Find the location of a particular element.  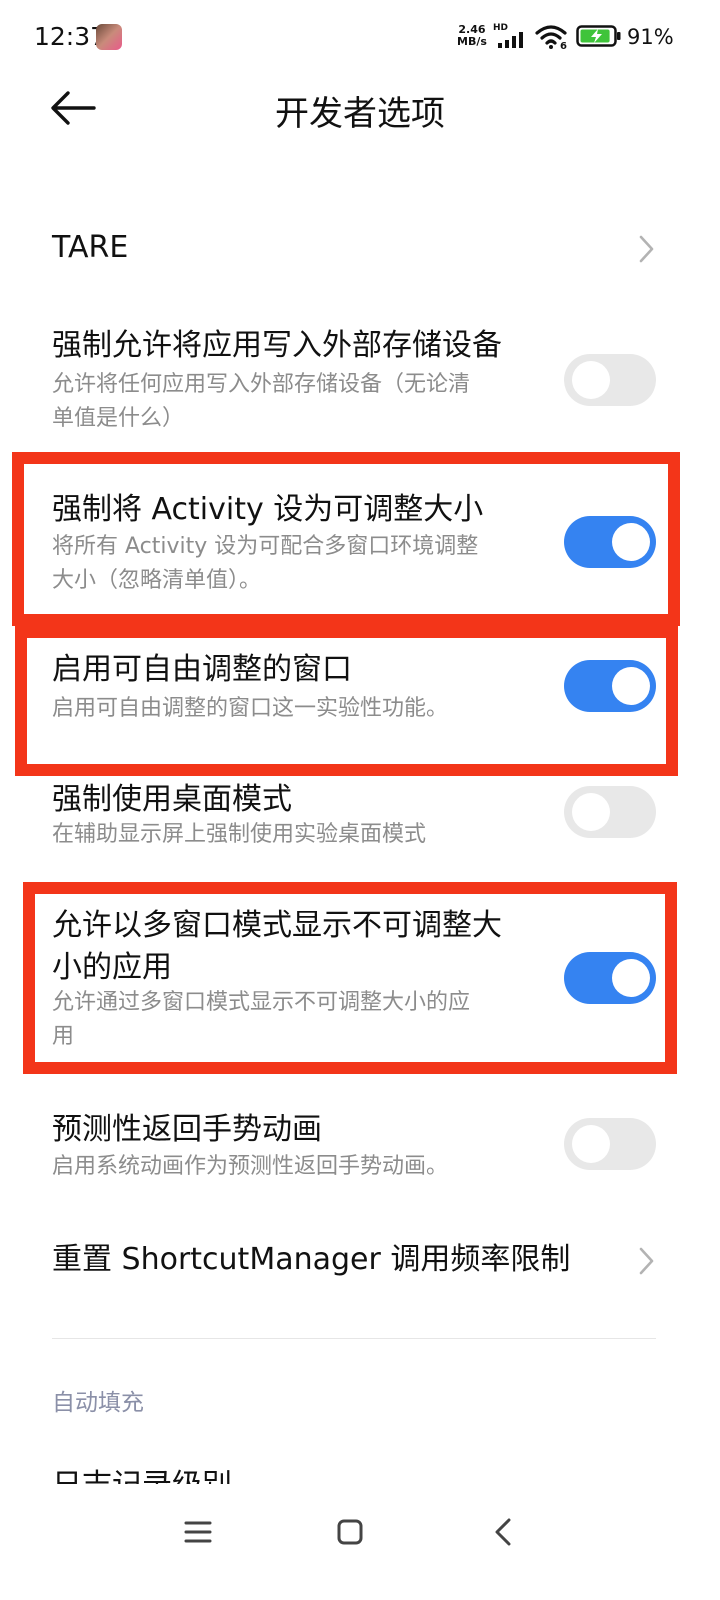

home-icon is located at coordinates (350, 1532).